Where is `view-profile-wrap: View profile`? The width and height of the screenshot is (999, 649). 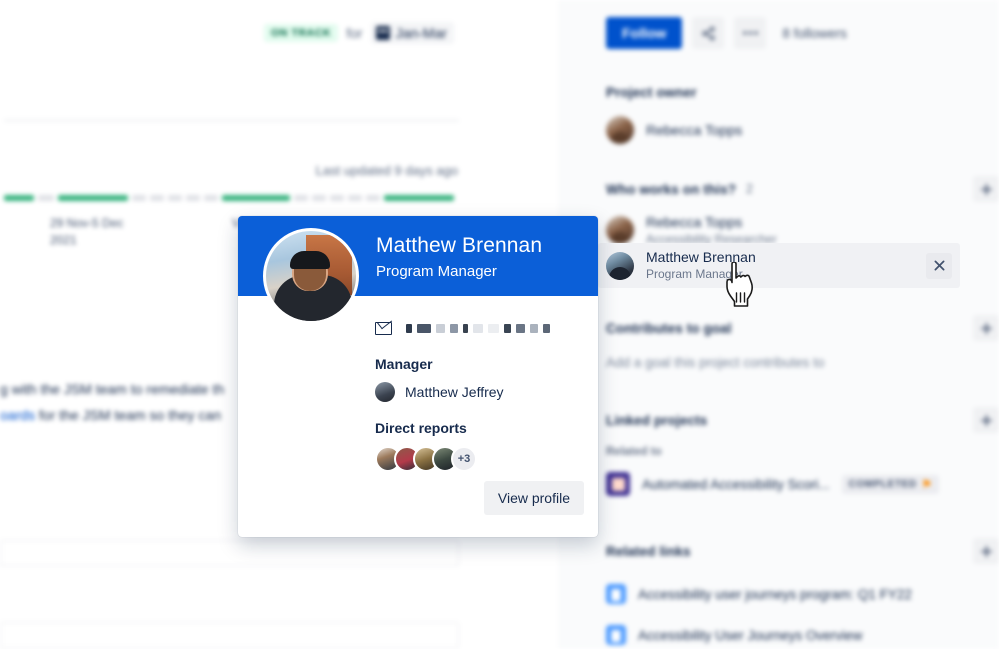
view-profile-wrap: View profile is located at coordinates (533, 498).